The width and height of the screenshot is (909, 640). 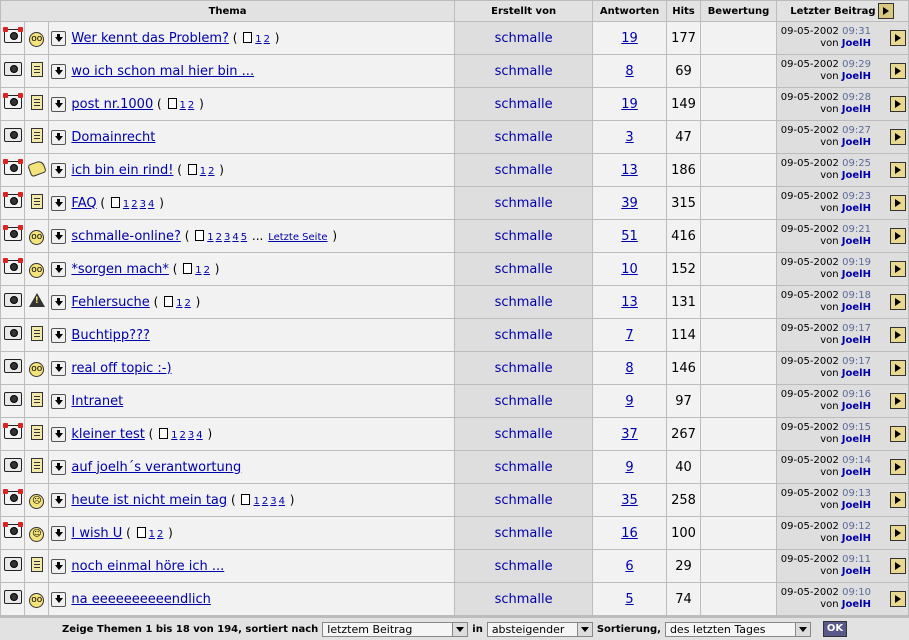 I want to click on topic-link: *sorgen mach*, so click(x=119, y=269).